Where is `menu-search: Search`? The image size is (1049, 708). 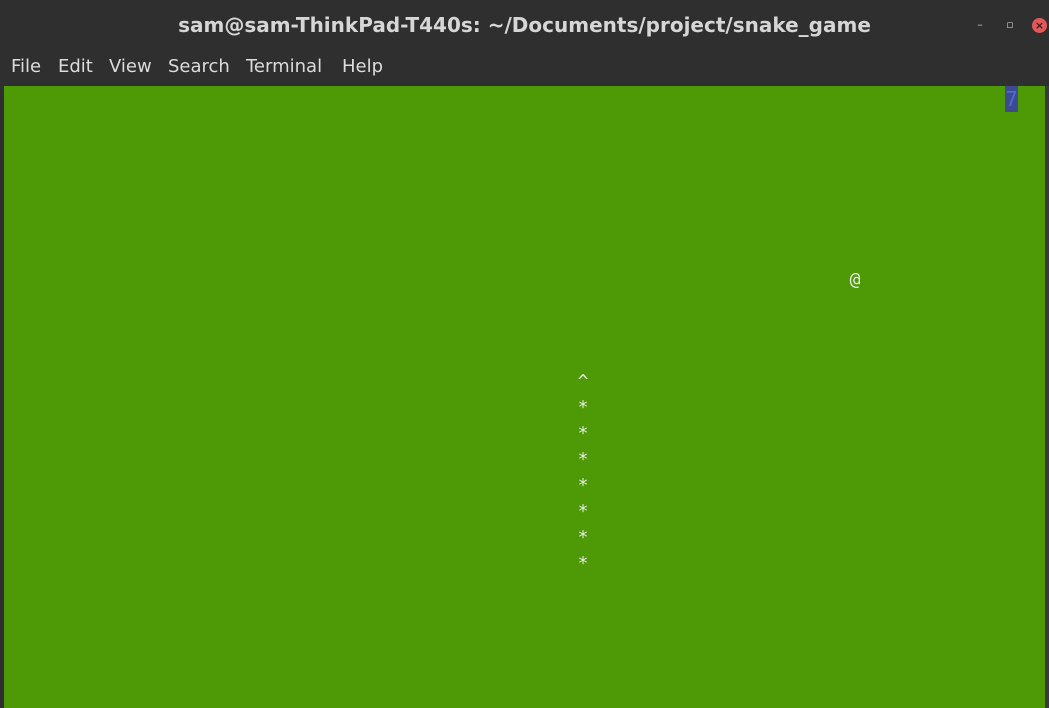 menu-search: Search is located at coordinates (199, 67).